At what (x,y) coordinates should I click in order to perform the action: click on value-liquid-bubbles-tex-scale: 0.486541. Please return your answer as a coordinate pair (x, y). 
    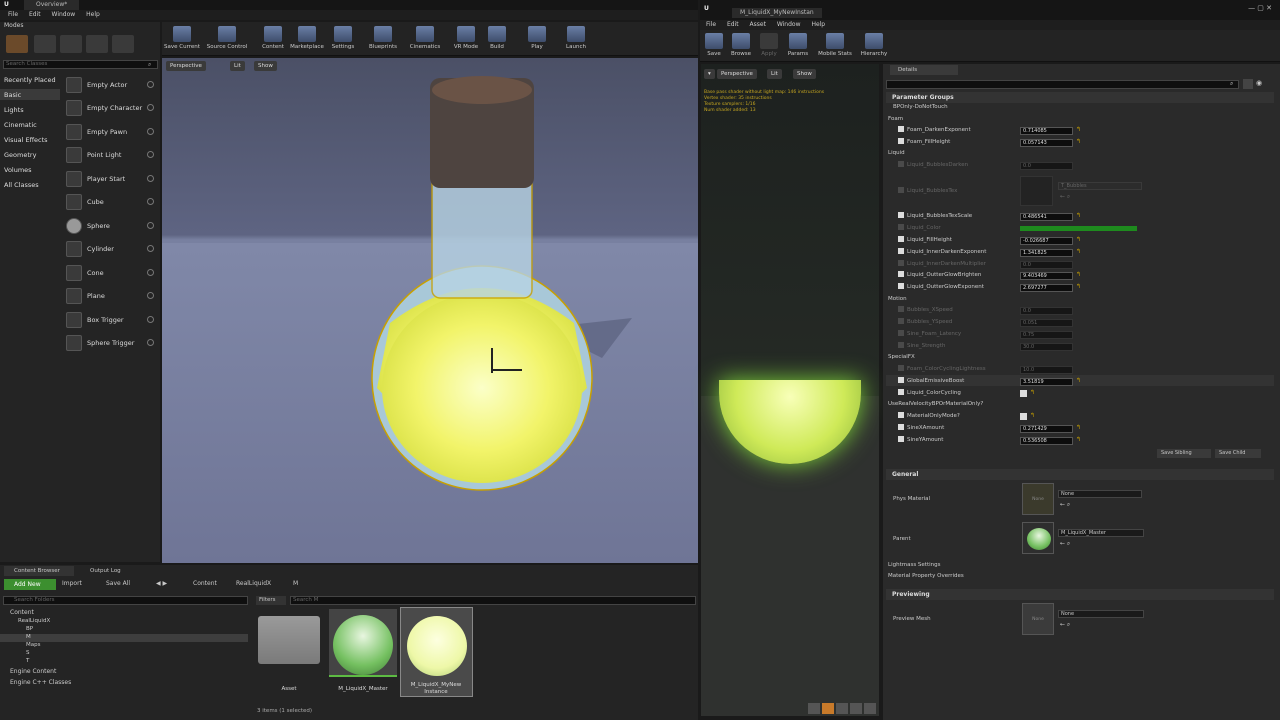
    Looking at the image, I should click on (1046, 217).